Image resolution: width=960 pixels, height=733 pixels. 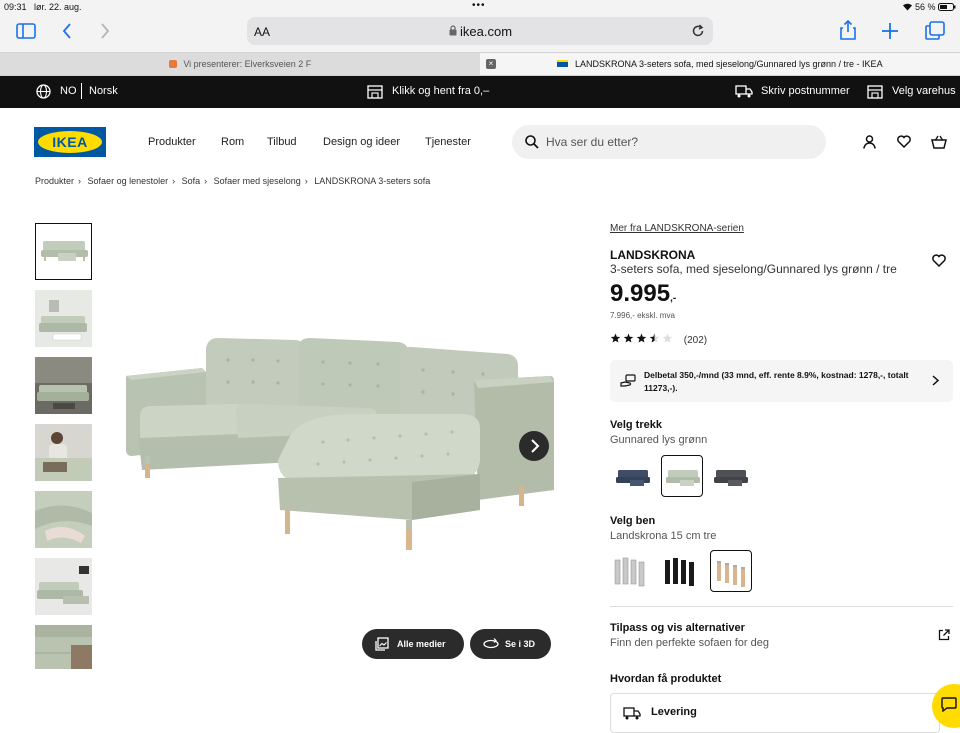 What do you see at coordinates (491, 64) in the screenshot?
I see `close-tab-icon: ×` at bounding box center [491, 64].